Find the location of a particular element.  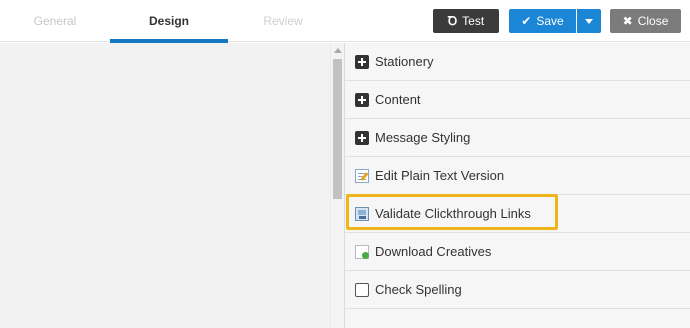

chevron-down-icon is located at coordinates (589, 22).